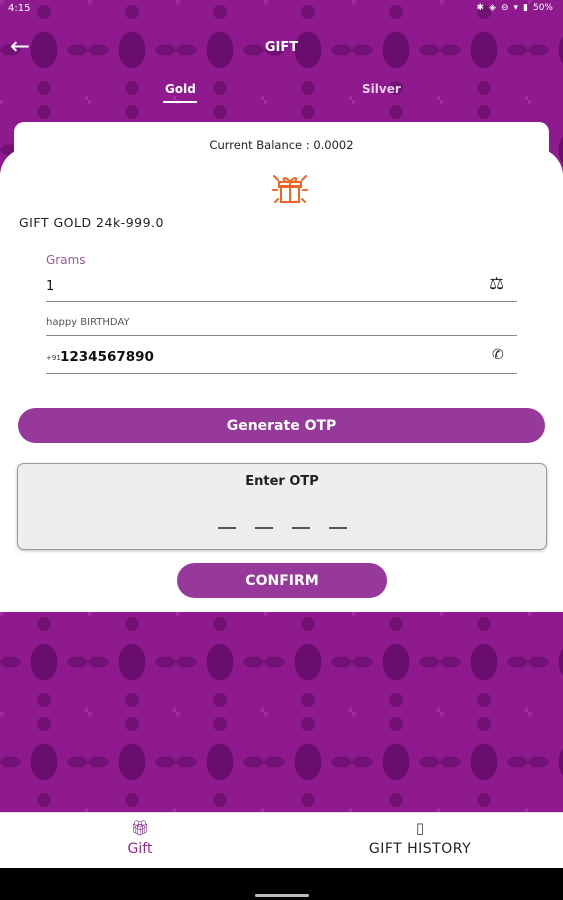  What do you see at coordinates (180, 102) in the screenshot?
I see `tab-indicator` at bounding box center [180, 102].